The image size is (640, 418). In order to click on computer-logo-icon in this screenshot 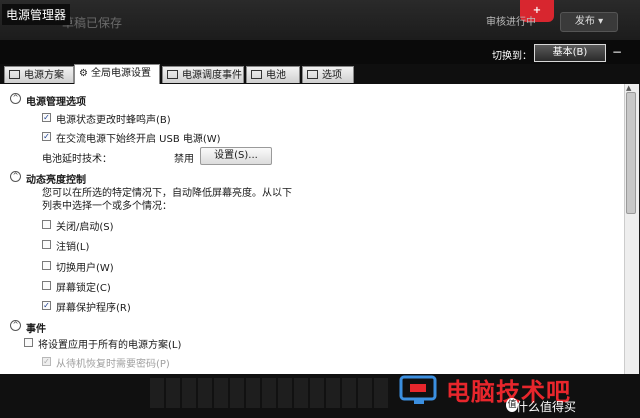, I will do `click(418, 389)`.